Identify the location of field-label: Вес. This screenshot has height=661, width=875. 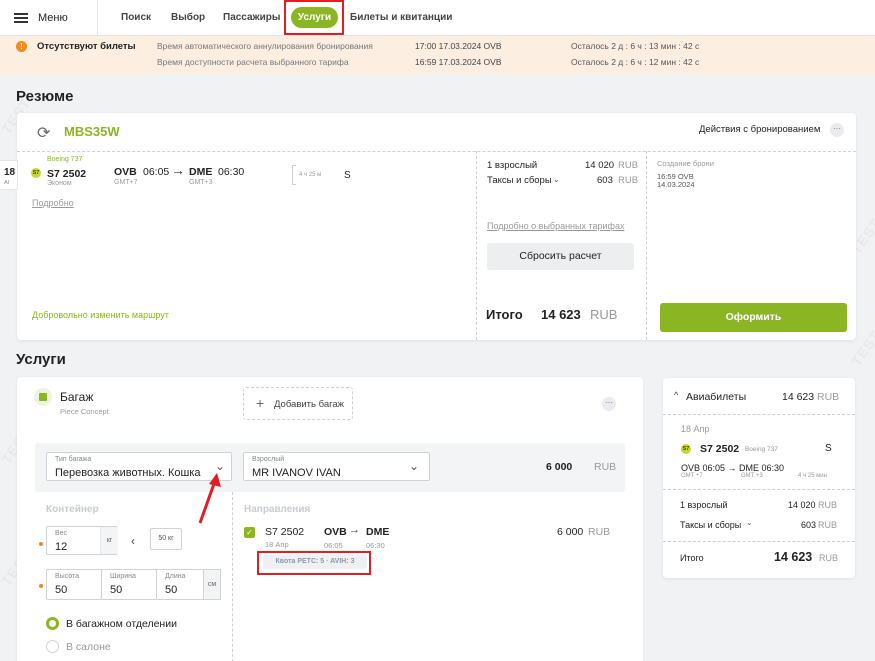
(61, 533).